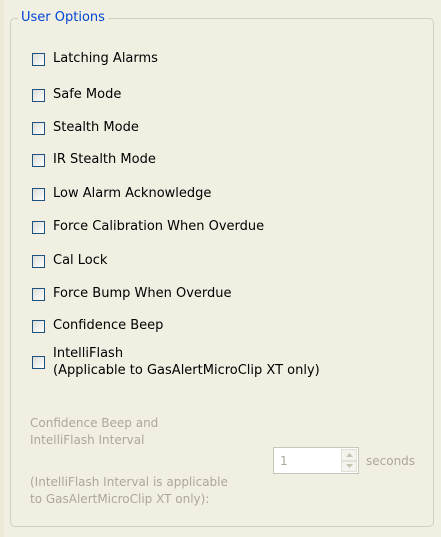 Image resolution: width=441 pixels, height=537 pixels. I want to click on checkbox-label: Stealth Mode, so click(96, 127).